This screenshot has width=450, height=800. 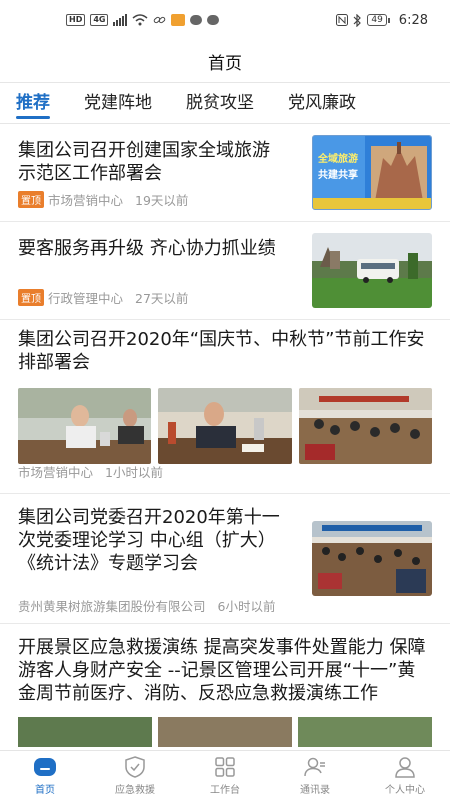 I want to click on nav-profile: 个人中心, so click(x=405, y=775).